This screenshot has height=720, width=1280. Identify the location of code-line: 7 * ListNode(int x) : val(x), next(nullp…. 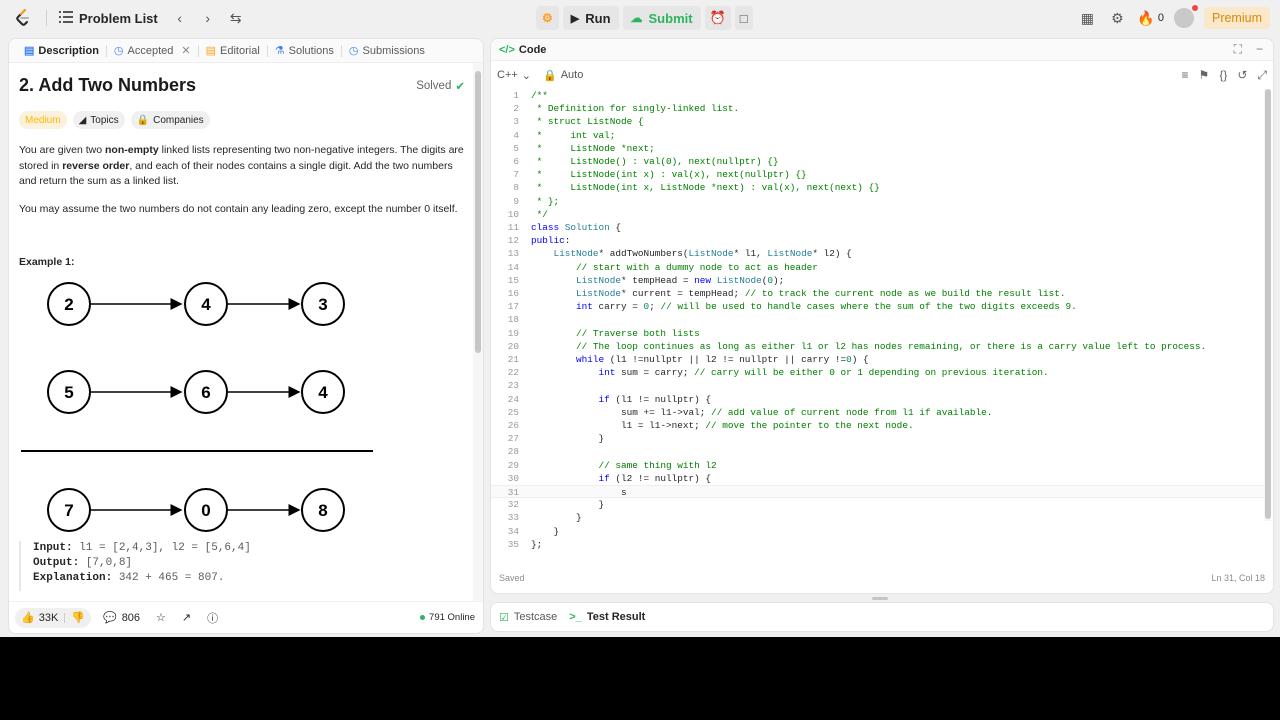
(881, 174).